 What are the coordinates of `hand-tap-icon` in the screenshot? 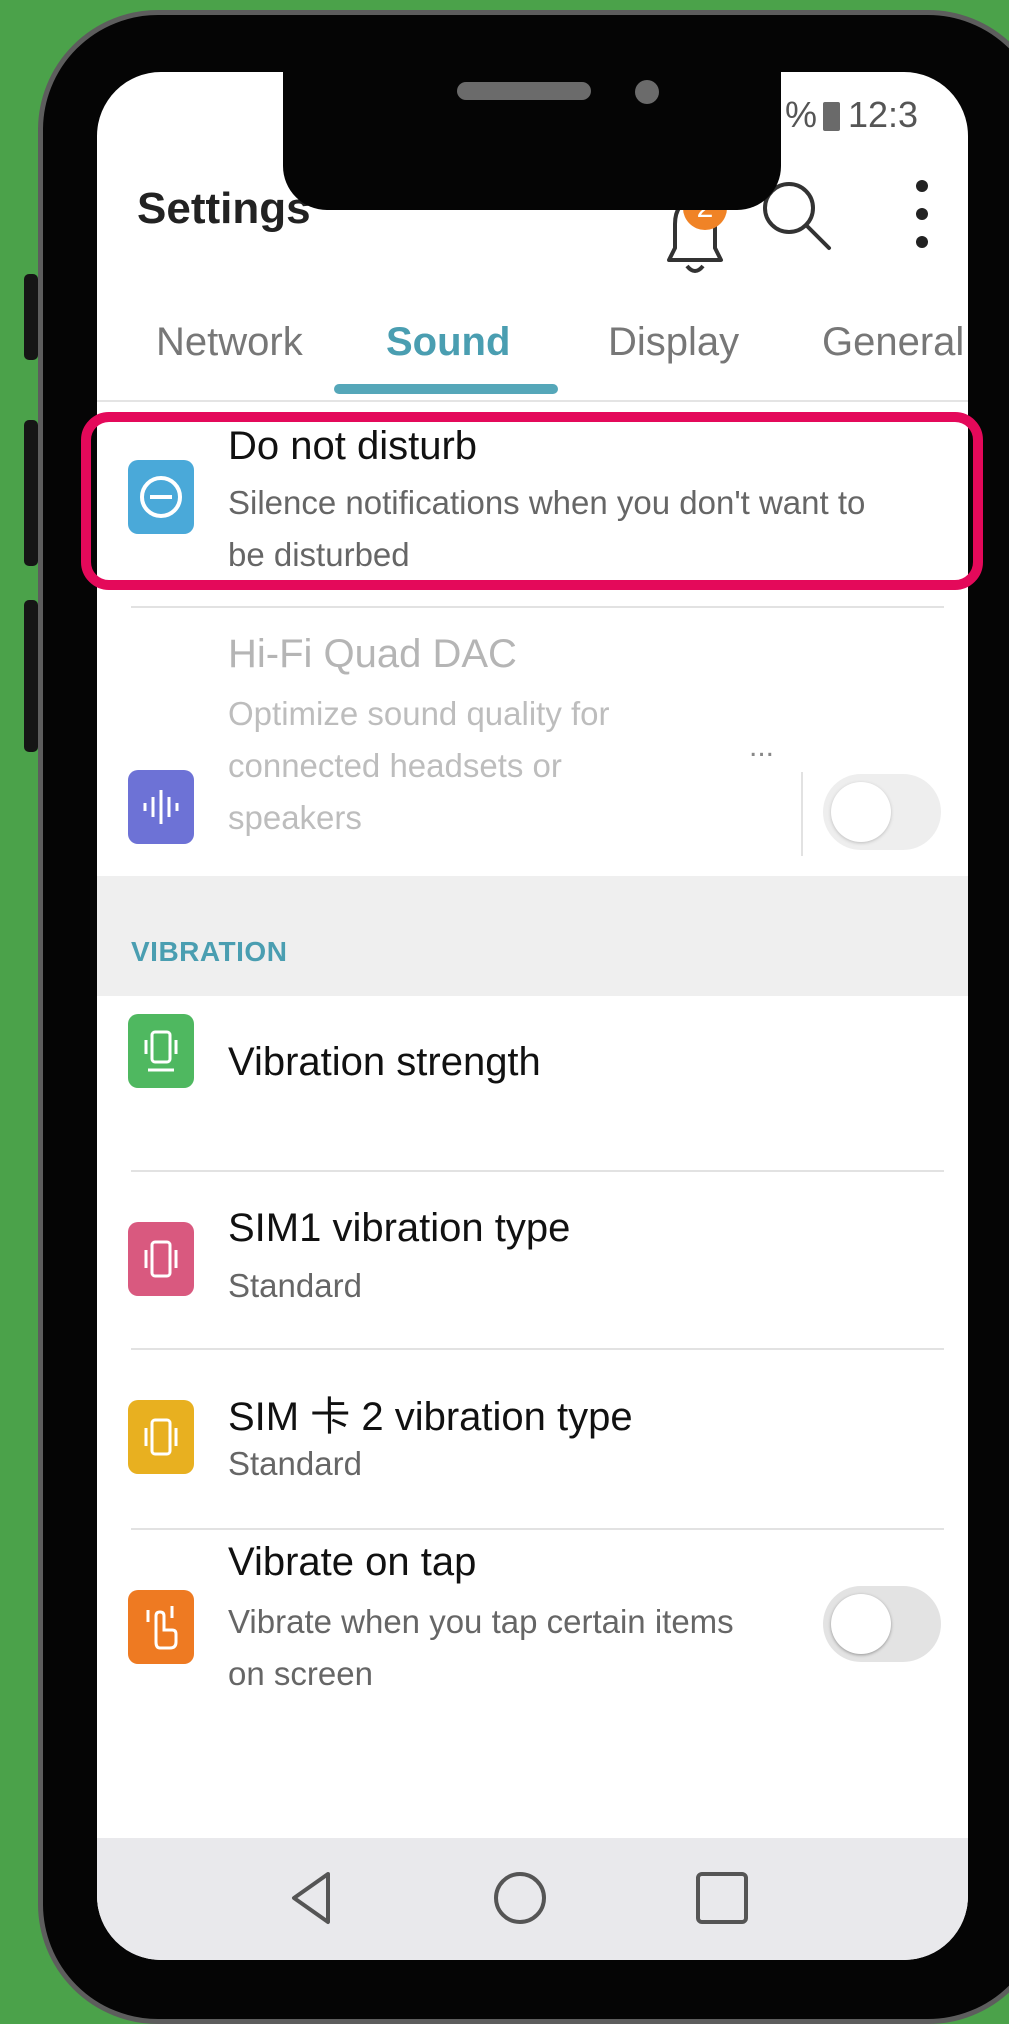 It's located at (162, 1628).